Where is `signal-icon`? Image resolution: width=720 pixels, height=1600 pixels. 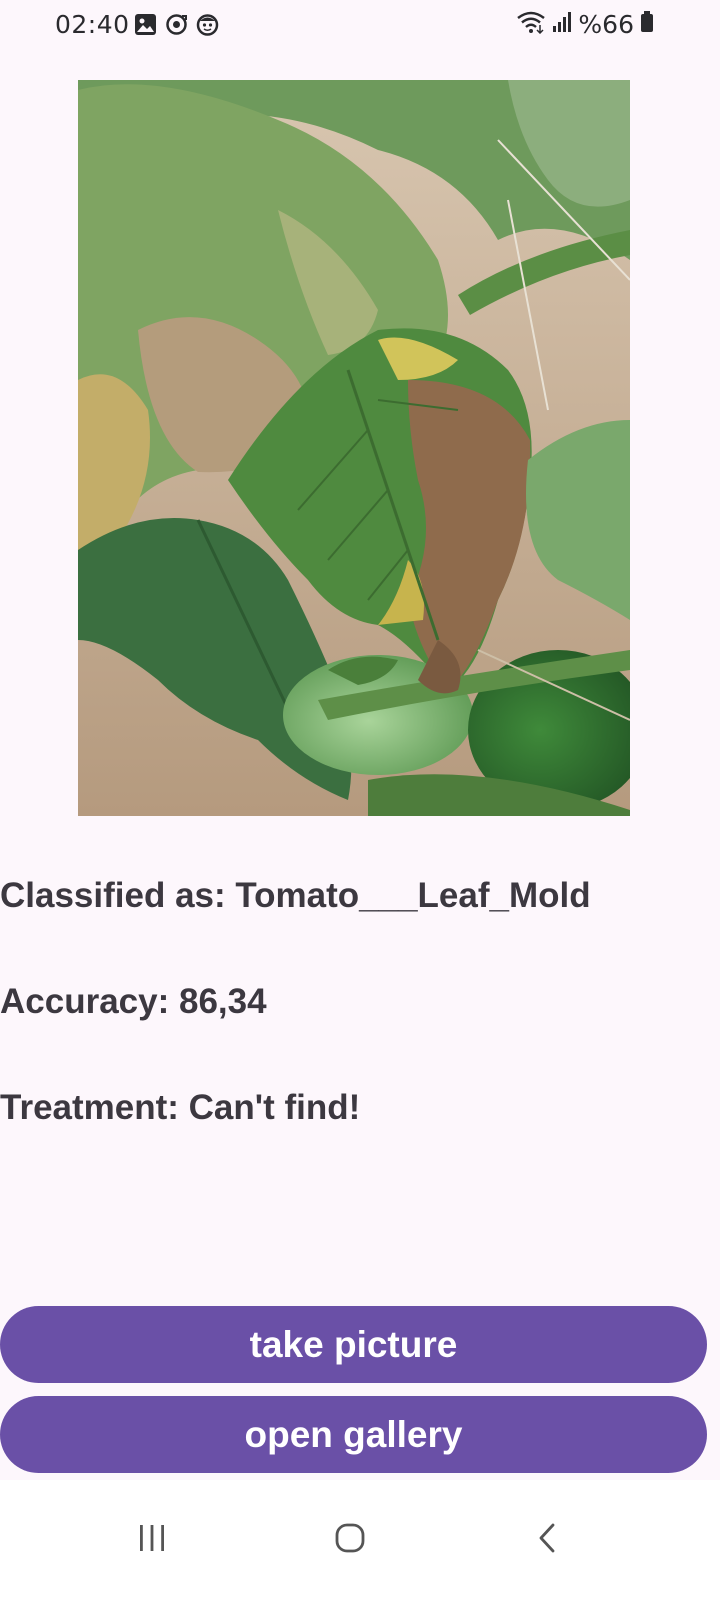
signal-icon is located at coordinates (562, 24).